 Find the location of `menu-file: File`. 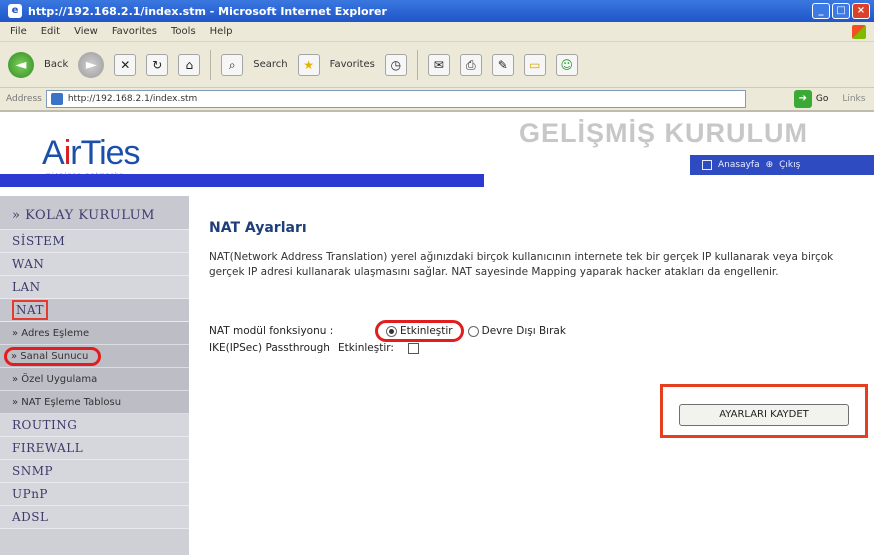

menu-file: File is located at coordinates (18, 31).